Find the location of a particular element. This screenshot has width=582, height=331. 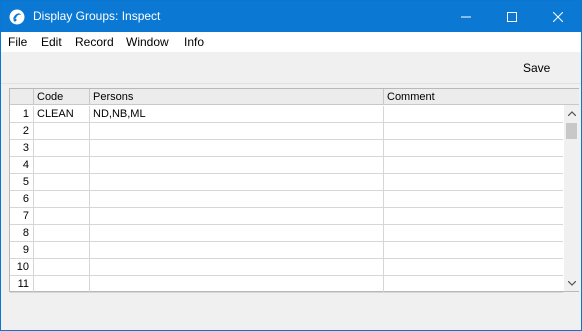

row-number: 6 is located at coordinates (22, 199).